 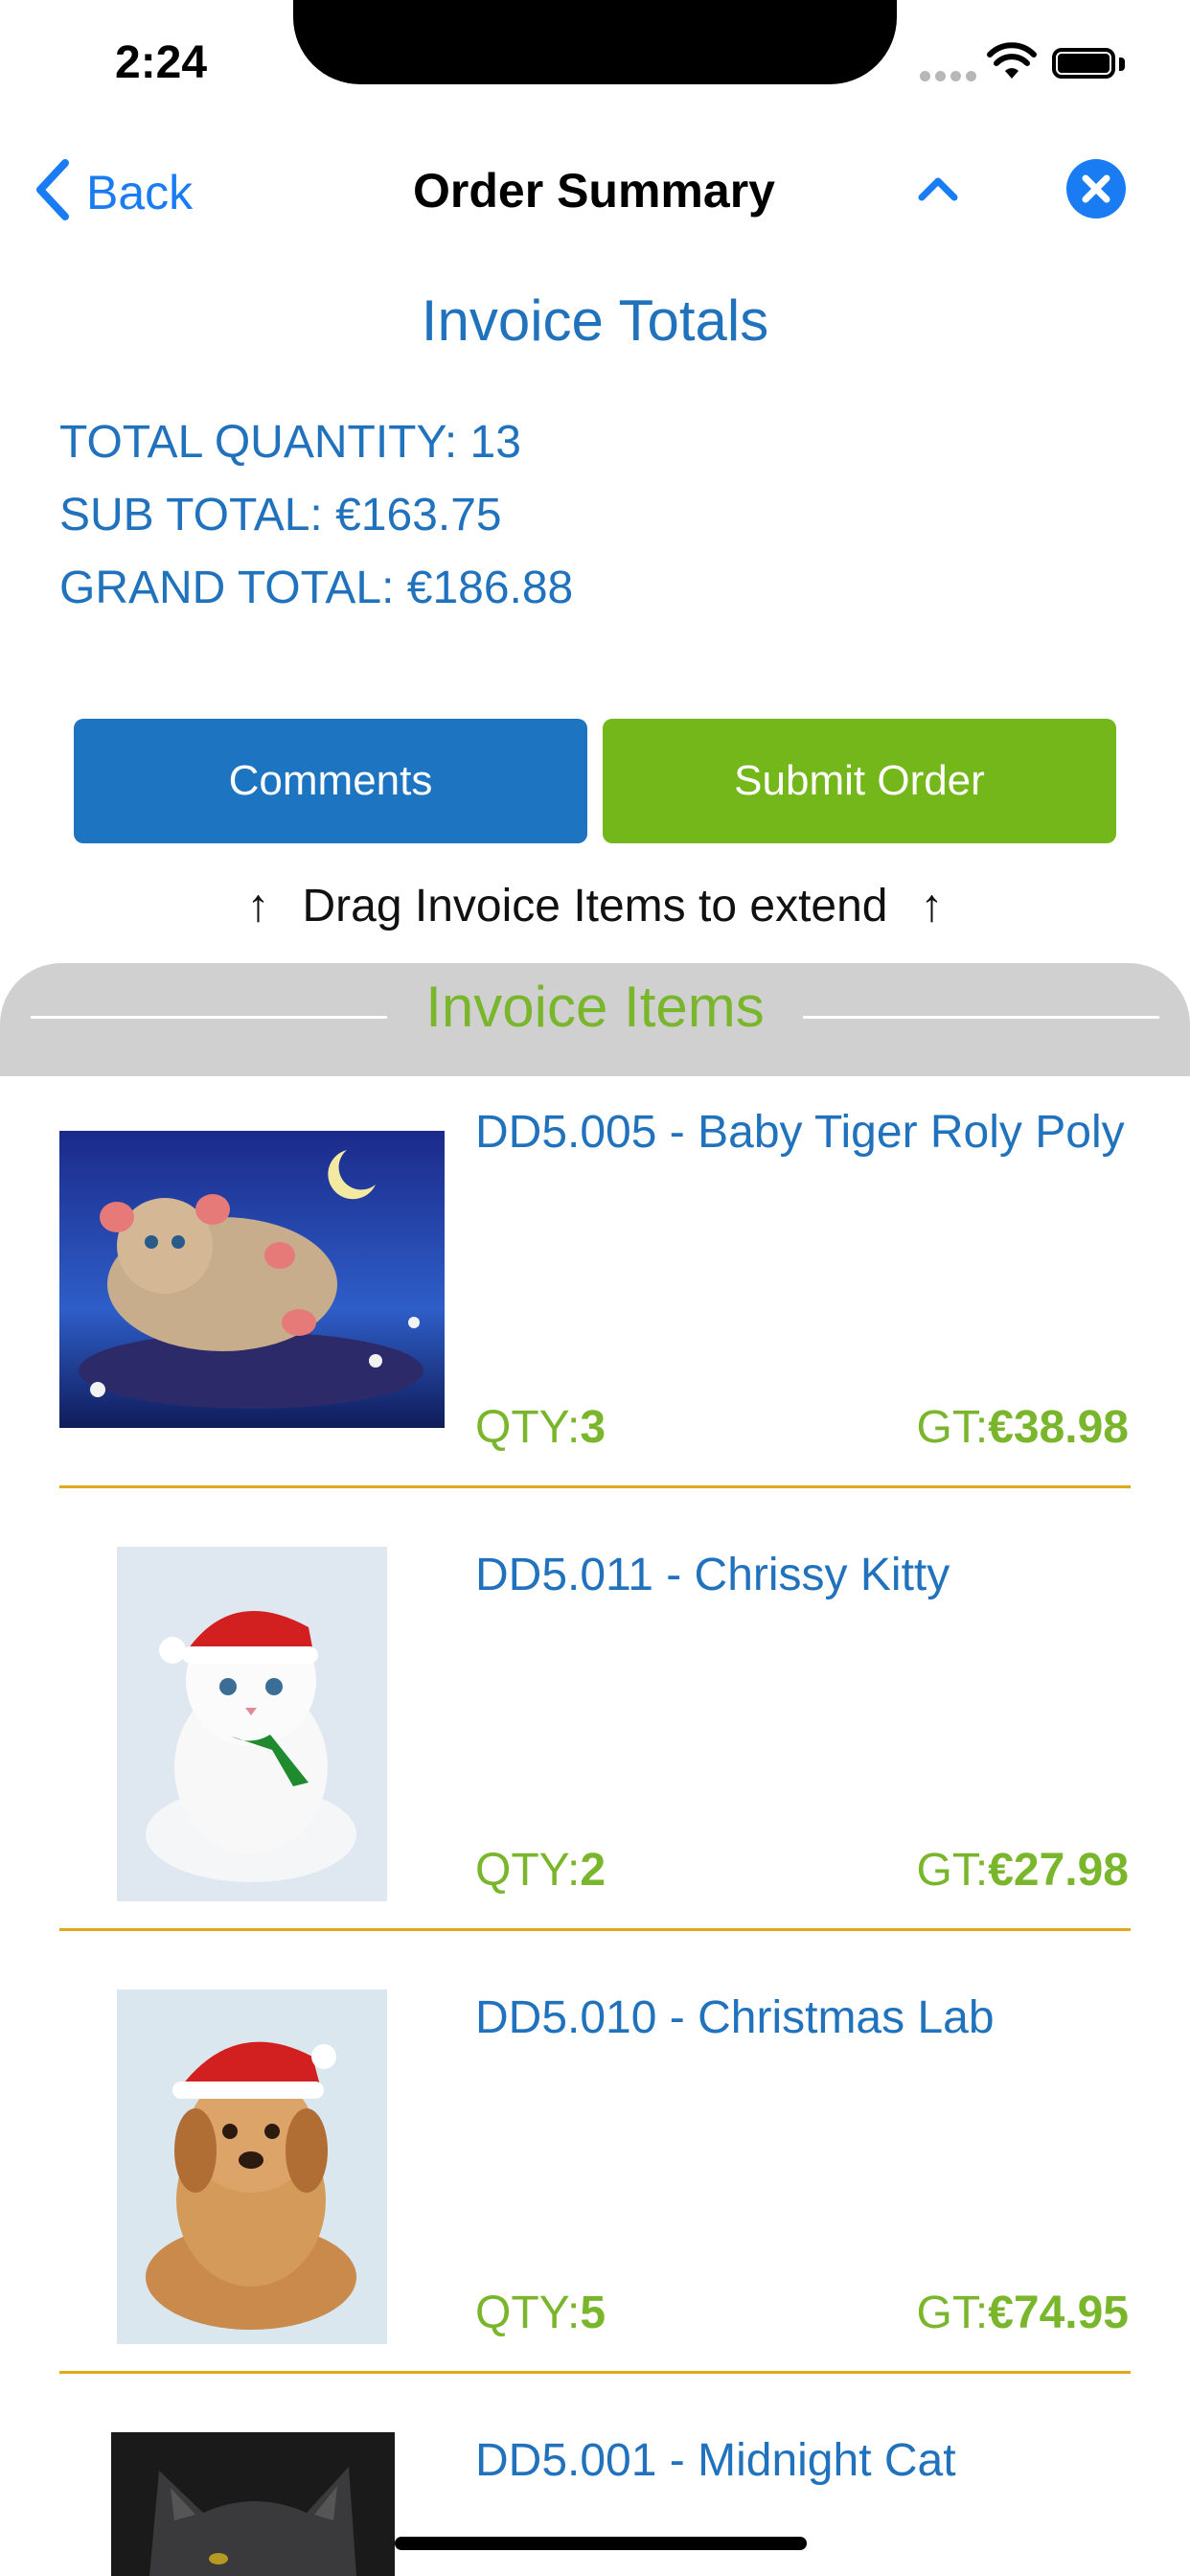 I want to click on grand-total: GRAND TOTAL: €186.88, so click(x=317, y=588).